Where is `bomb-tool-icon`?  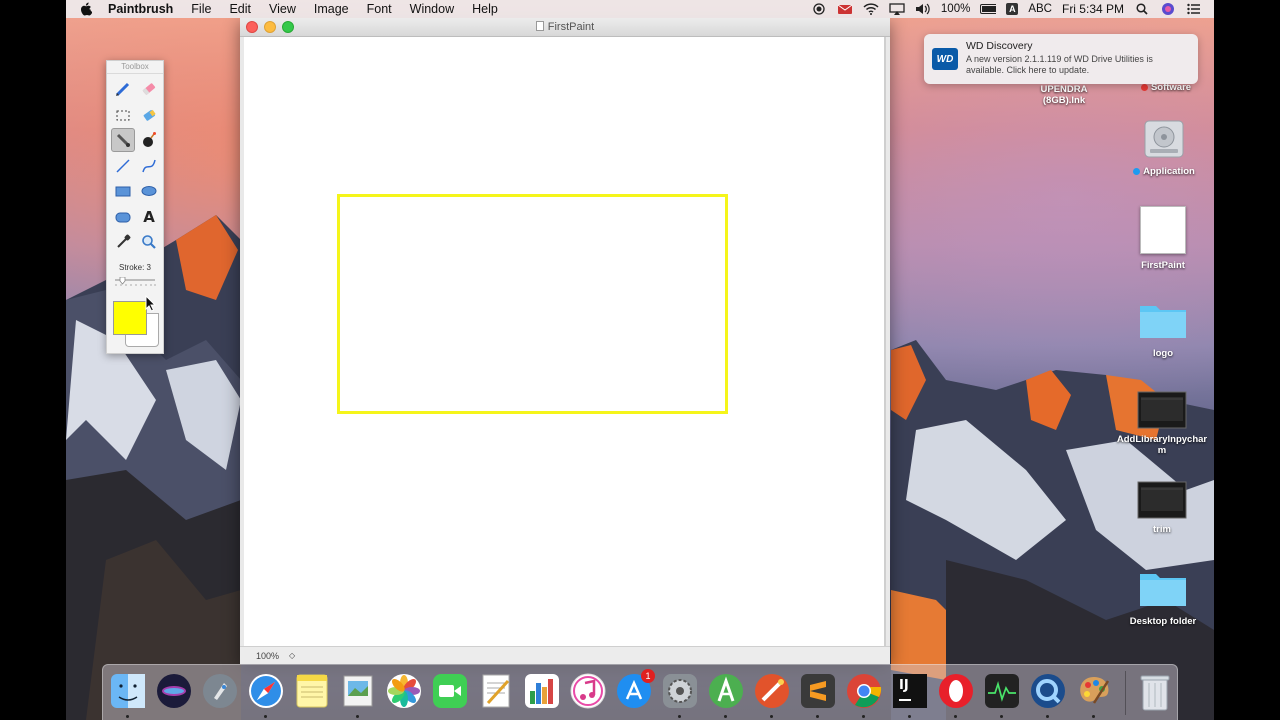 bomb-tool-icon is located at coordinates (149, 140).